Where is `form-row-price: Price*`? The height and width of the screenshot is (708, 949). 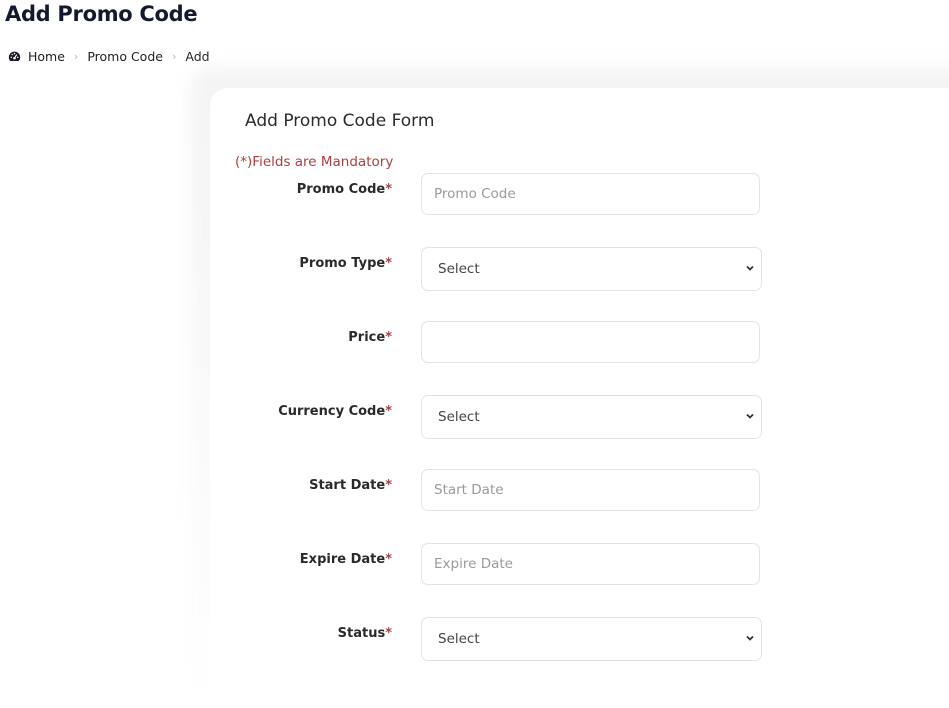 form-row-price: Price* is located at coordinates (579, 343).